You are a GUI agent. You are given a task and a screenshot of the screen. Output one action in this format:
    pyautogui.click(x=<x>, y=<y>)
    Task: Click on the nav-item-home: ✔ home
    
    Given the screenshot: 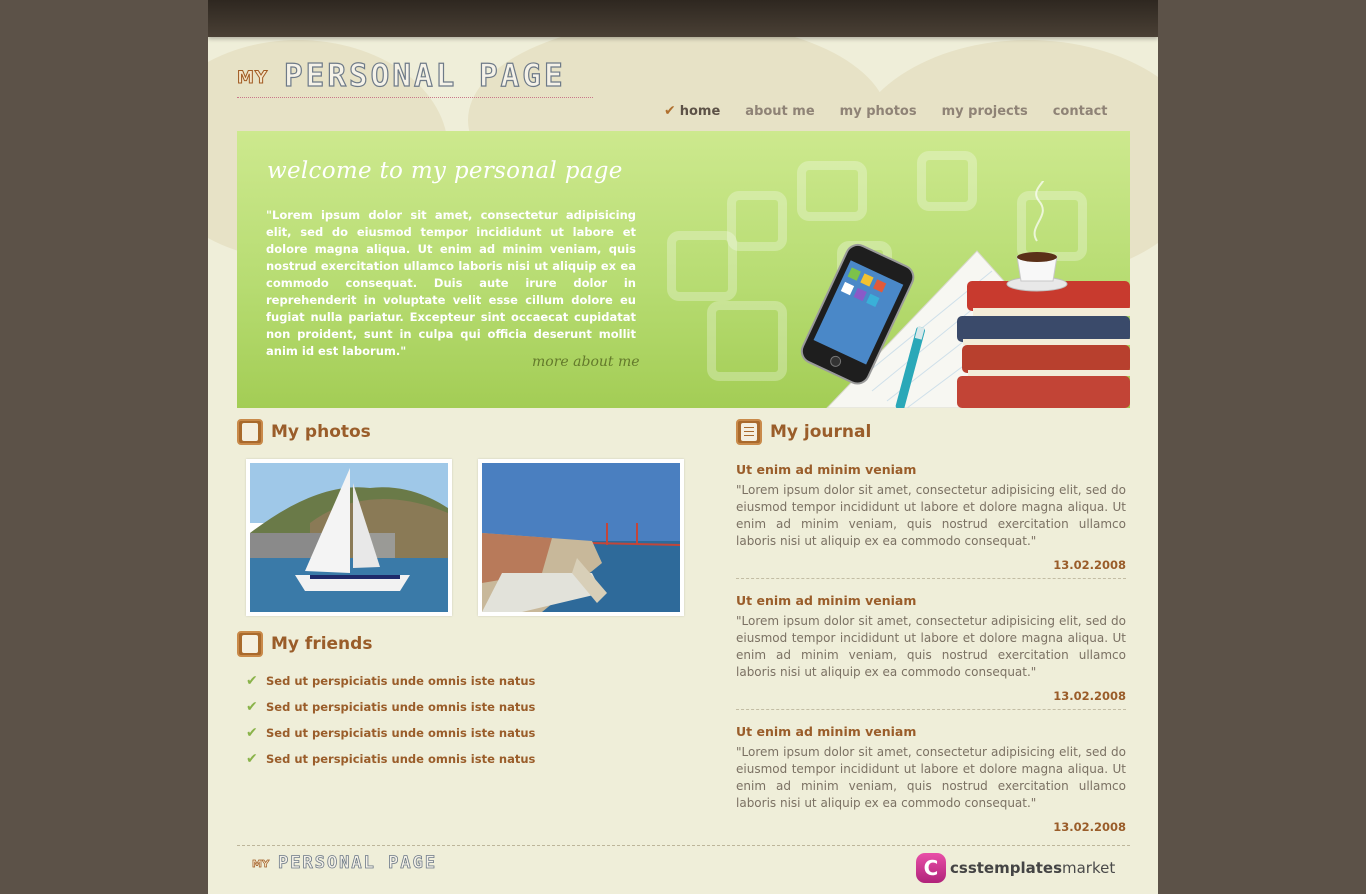 What is the action you would take?
    pyautogui.click(x=692, y=111)
    